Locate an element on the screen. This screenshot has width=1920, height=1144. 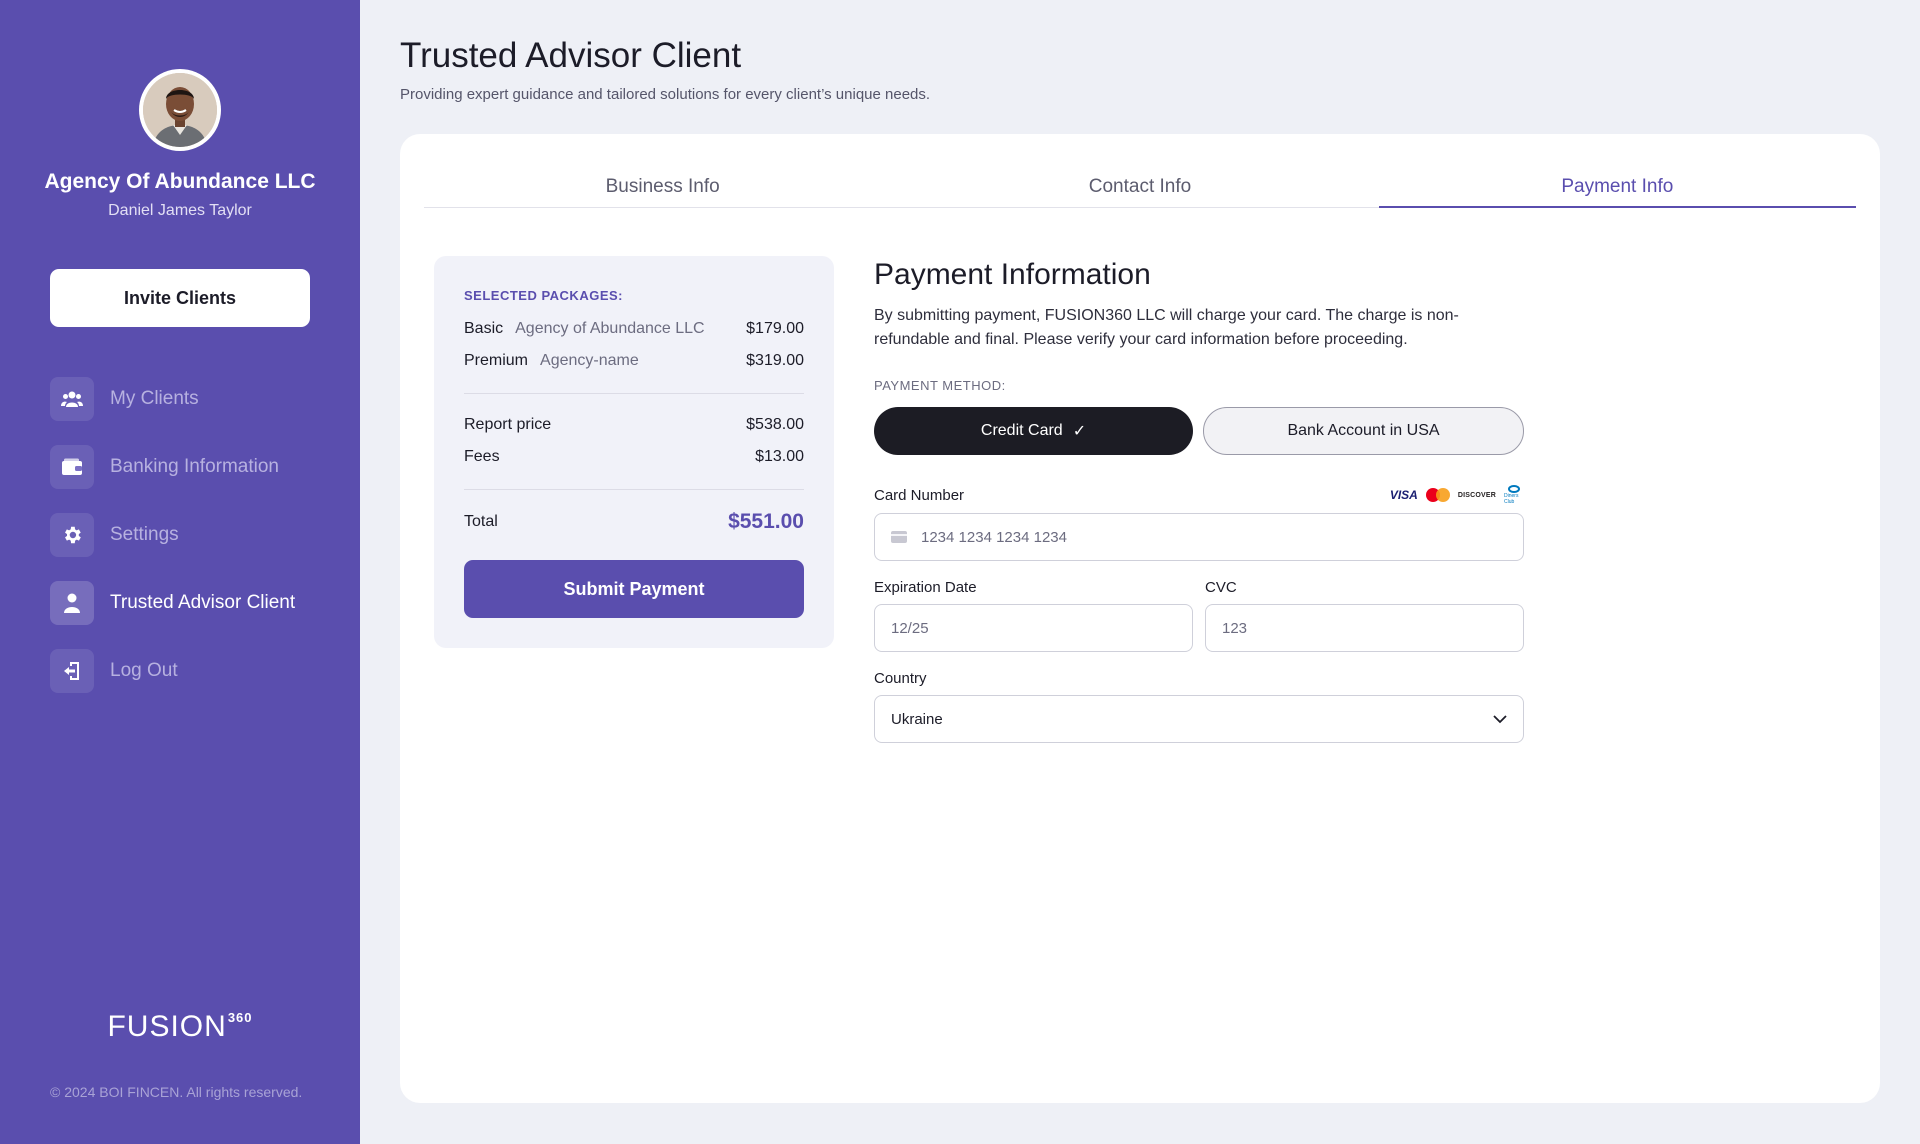
fees-row: Fees $13.00 is located at coordinates (634, 457).